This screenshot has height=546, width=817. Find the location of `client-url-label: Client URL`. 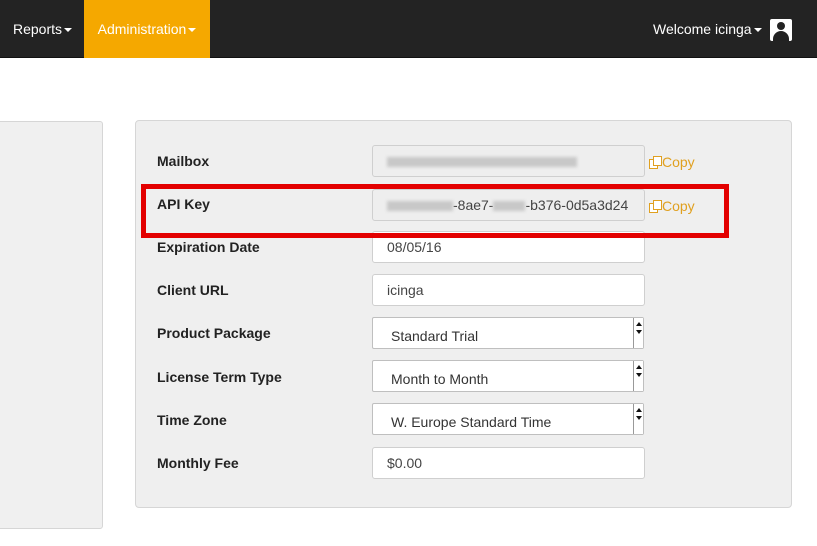

client-url-label: Client URL is located at coordinates (193, 290).